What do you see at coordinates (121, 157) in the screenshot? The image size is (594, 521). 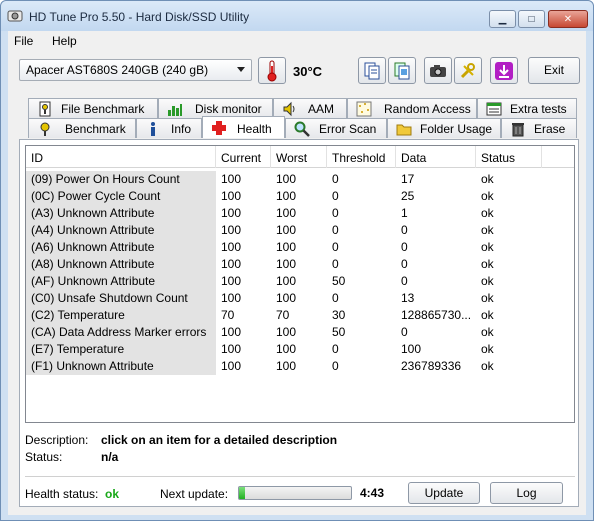 I see `column-id: ID` at bounding box center [121, 157].